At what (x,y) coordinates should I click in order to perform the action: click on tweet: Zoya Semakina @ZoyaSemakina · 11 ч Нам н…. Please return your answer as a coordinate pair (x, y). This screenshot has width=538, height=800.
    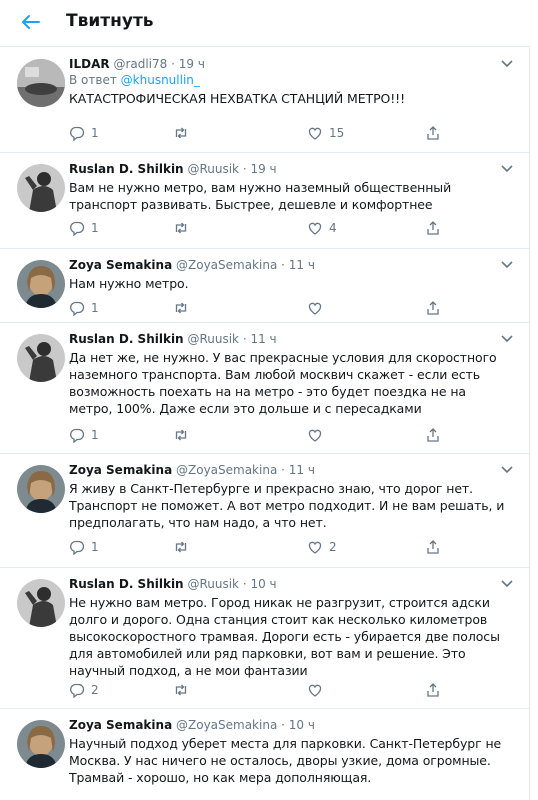
    Looking at the image, I should click on (265, 285).